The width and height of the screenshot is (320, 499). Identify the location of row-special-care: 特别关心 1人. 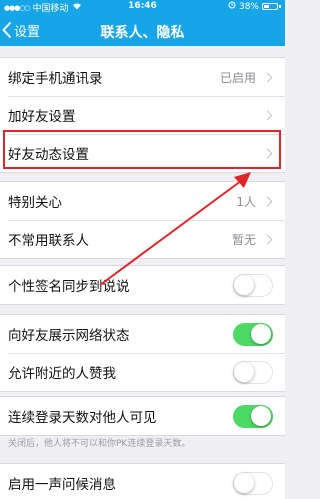
(142, 201).